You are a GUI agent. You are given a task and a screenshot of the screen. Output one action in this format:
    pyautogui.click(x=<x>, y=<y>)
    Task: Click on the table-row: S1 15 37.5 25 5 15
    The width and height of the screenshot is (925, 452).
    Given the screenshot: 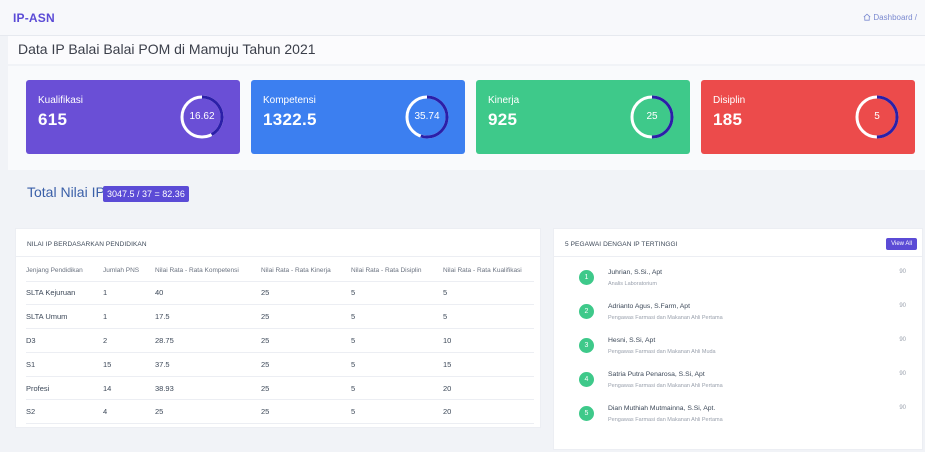 What is the action you would take?
    pyautogui.click(x=280, y=364)
    